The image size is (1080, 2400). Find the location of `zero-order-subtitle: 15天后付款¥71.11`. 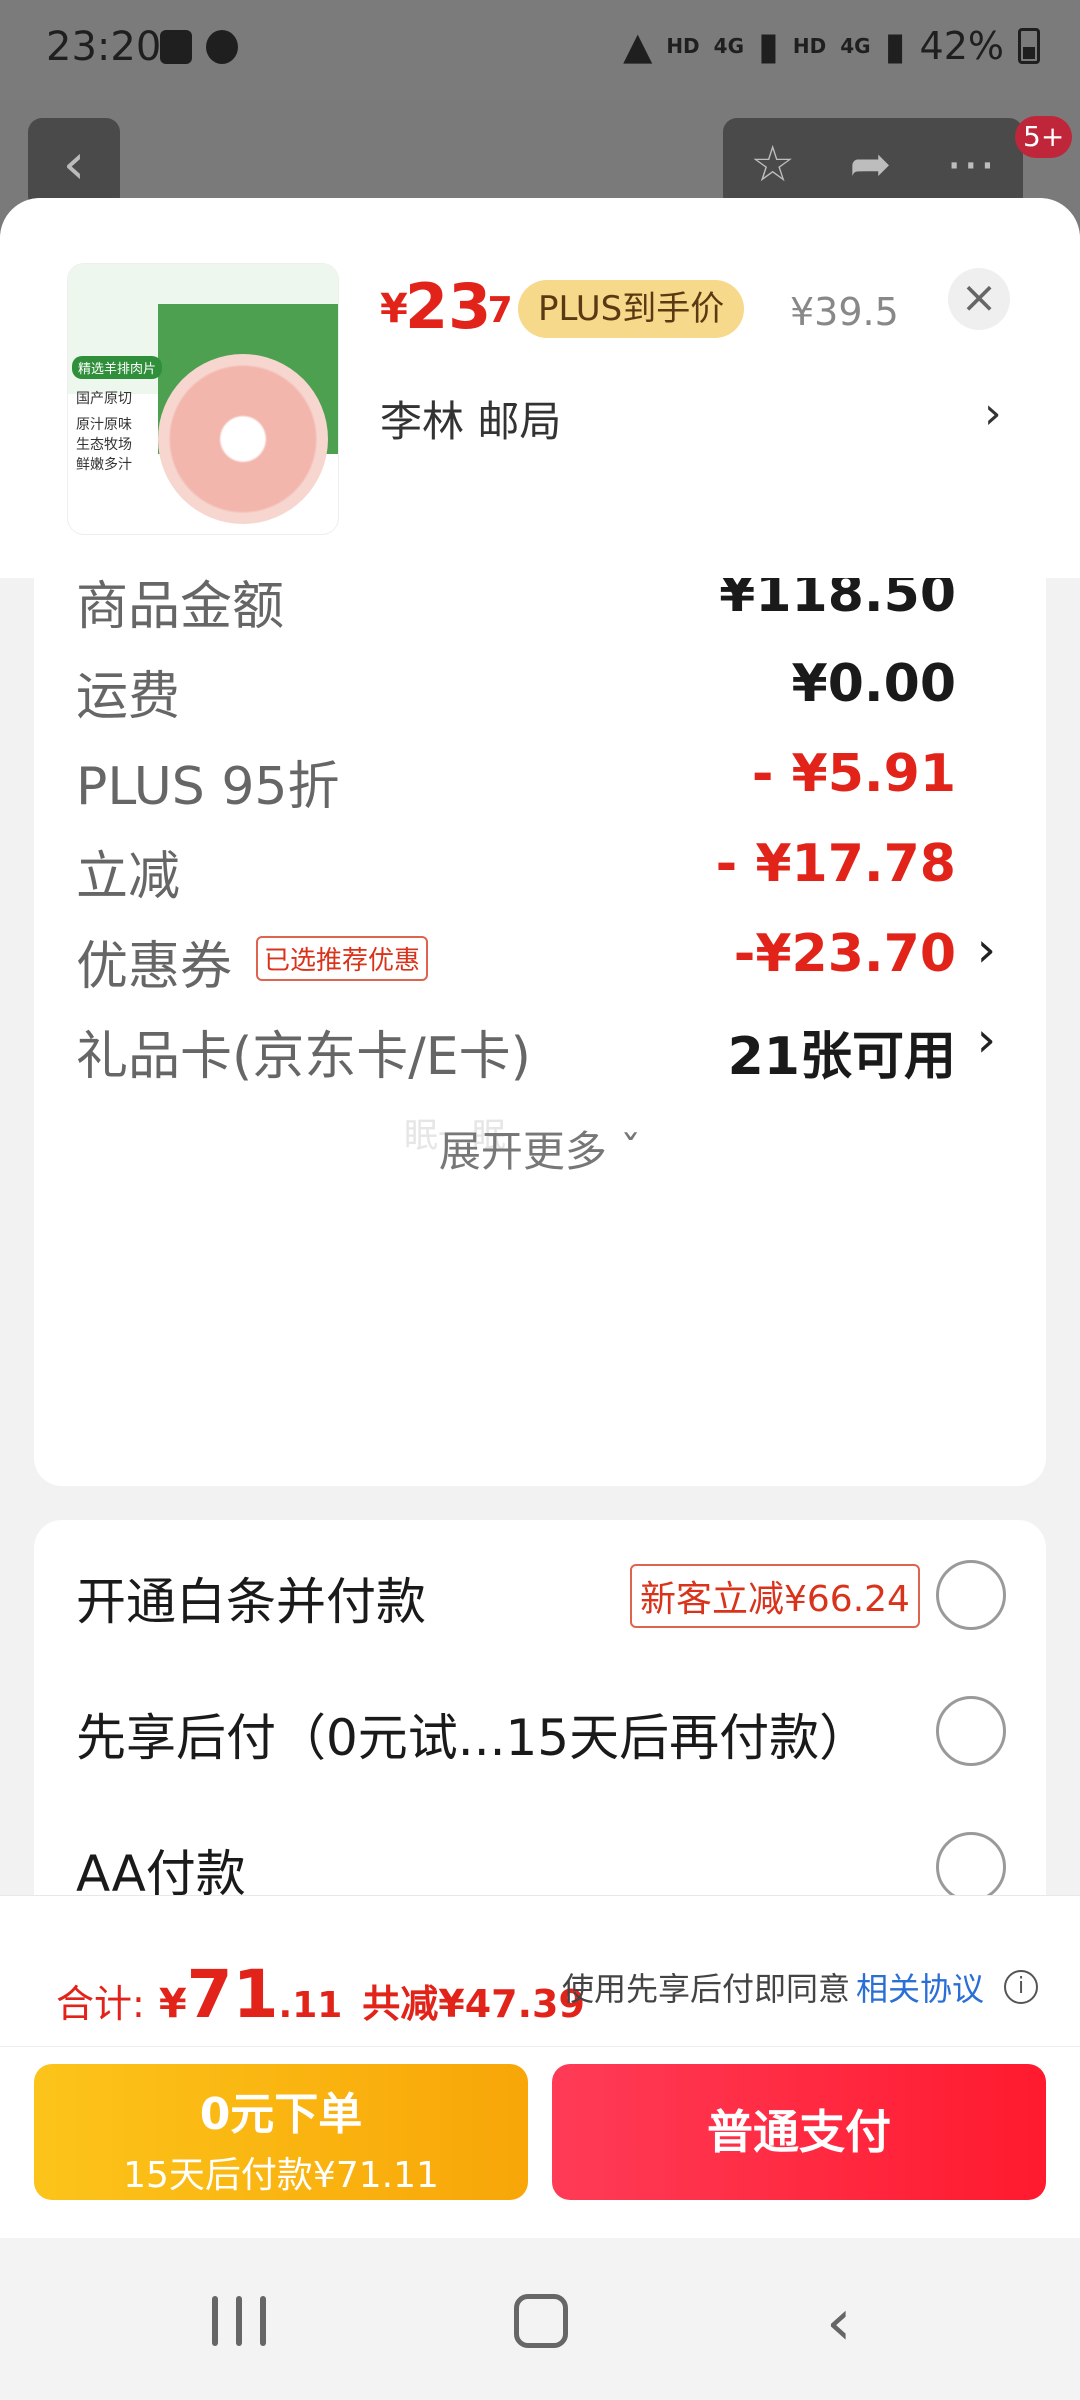

zero-order-subtitle: 15天后付款¥71.11 is located at coordinates (281, 2175).